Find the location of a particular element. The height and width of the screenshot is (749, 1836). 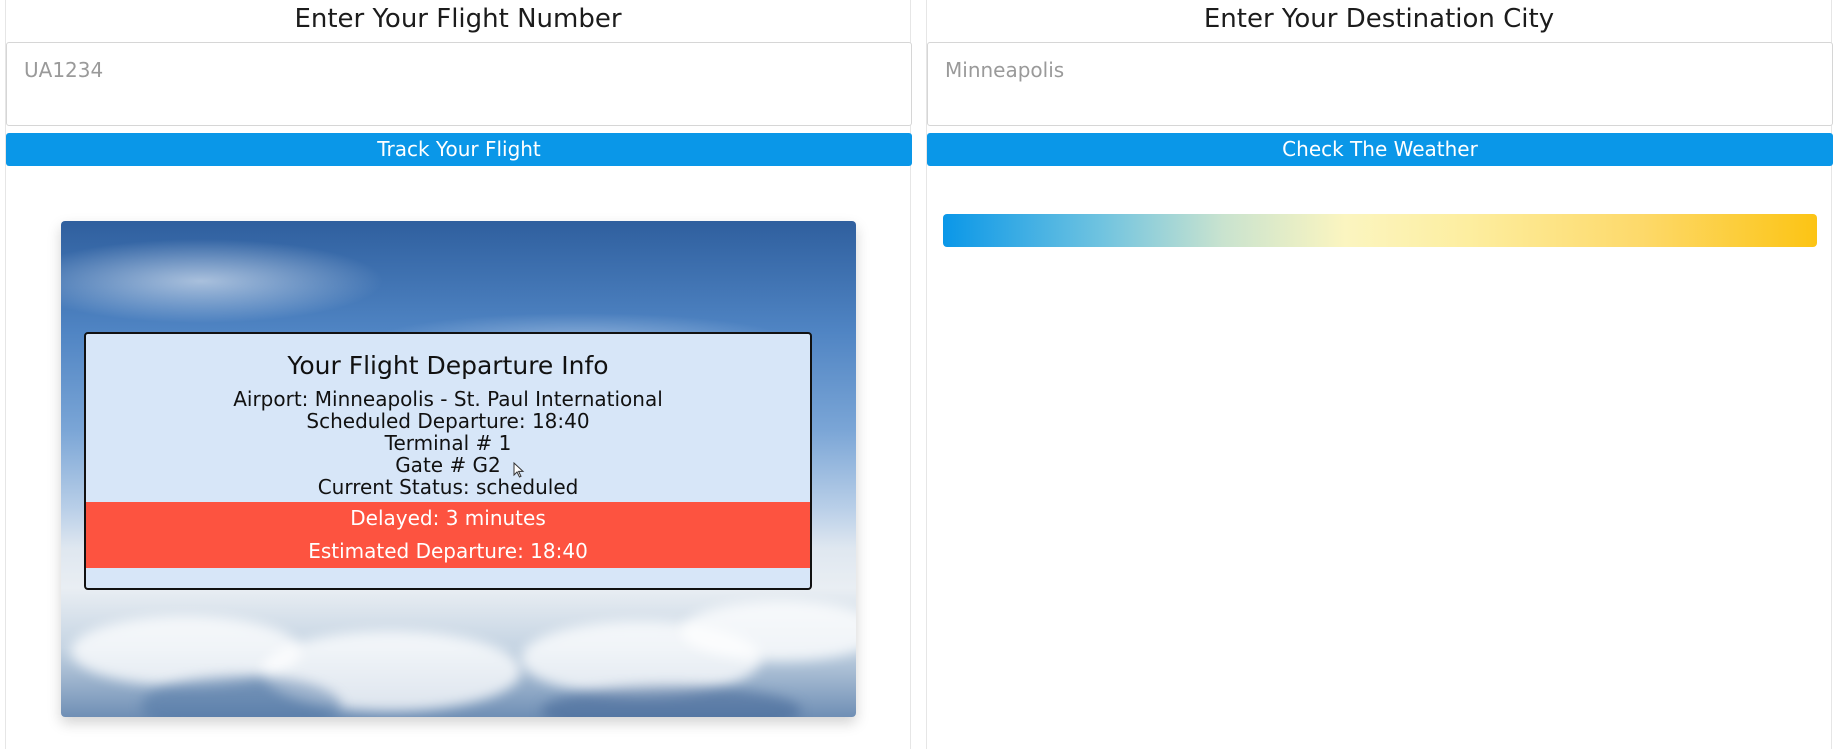

delay-text: Delayed: 3 minutes is located at coordinates (448, 518).